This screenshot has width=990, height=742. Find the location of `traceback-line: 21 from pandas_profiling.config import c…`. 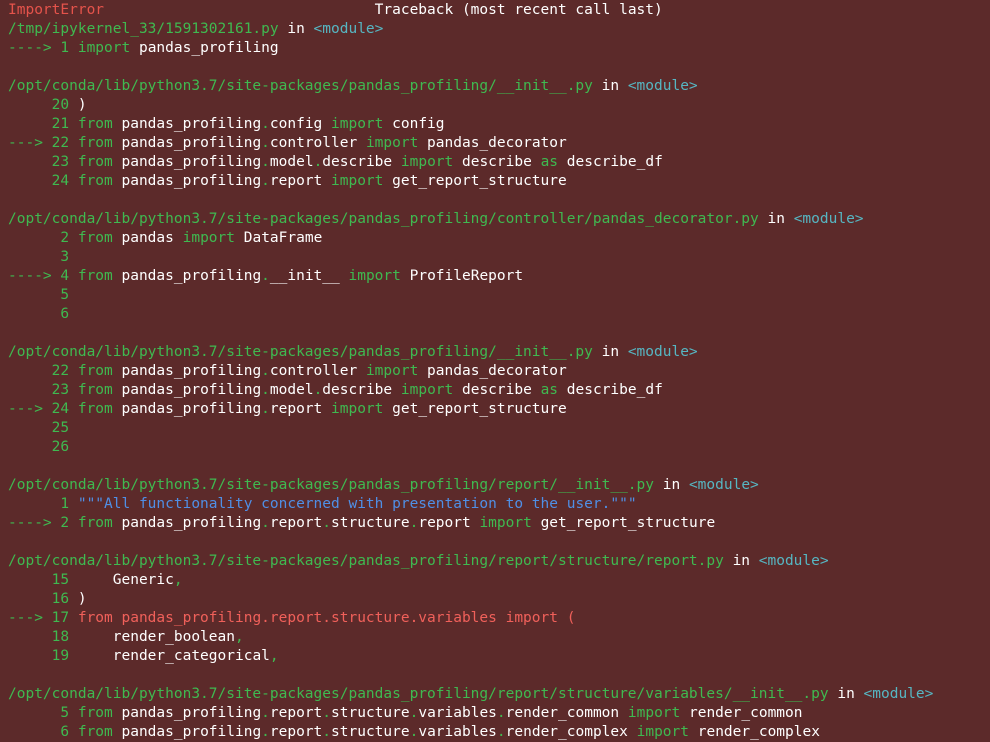

traceback-line: 21 from pandas_profiling.config import c… is located at coordinates (499, 124).